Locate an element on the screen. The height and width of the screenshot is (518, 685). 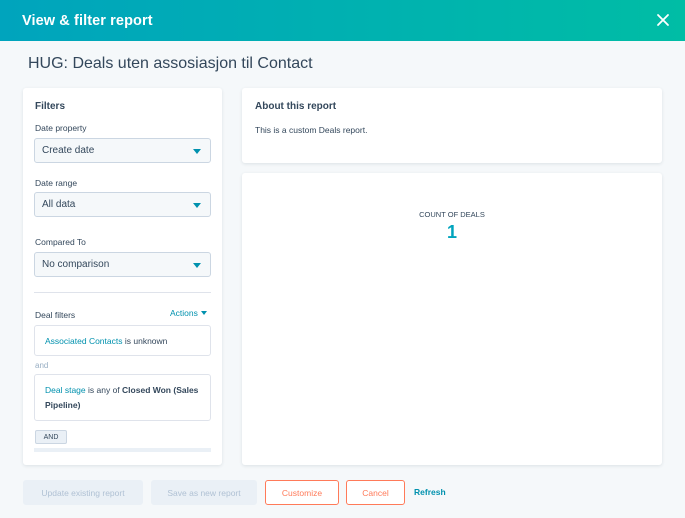
refresh-link: Refresh is located at coordinates (430, 492).